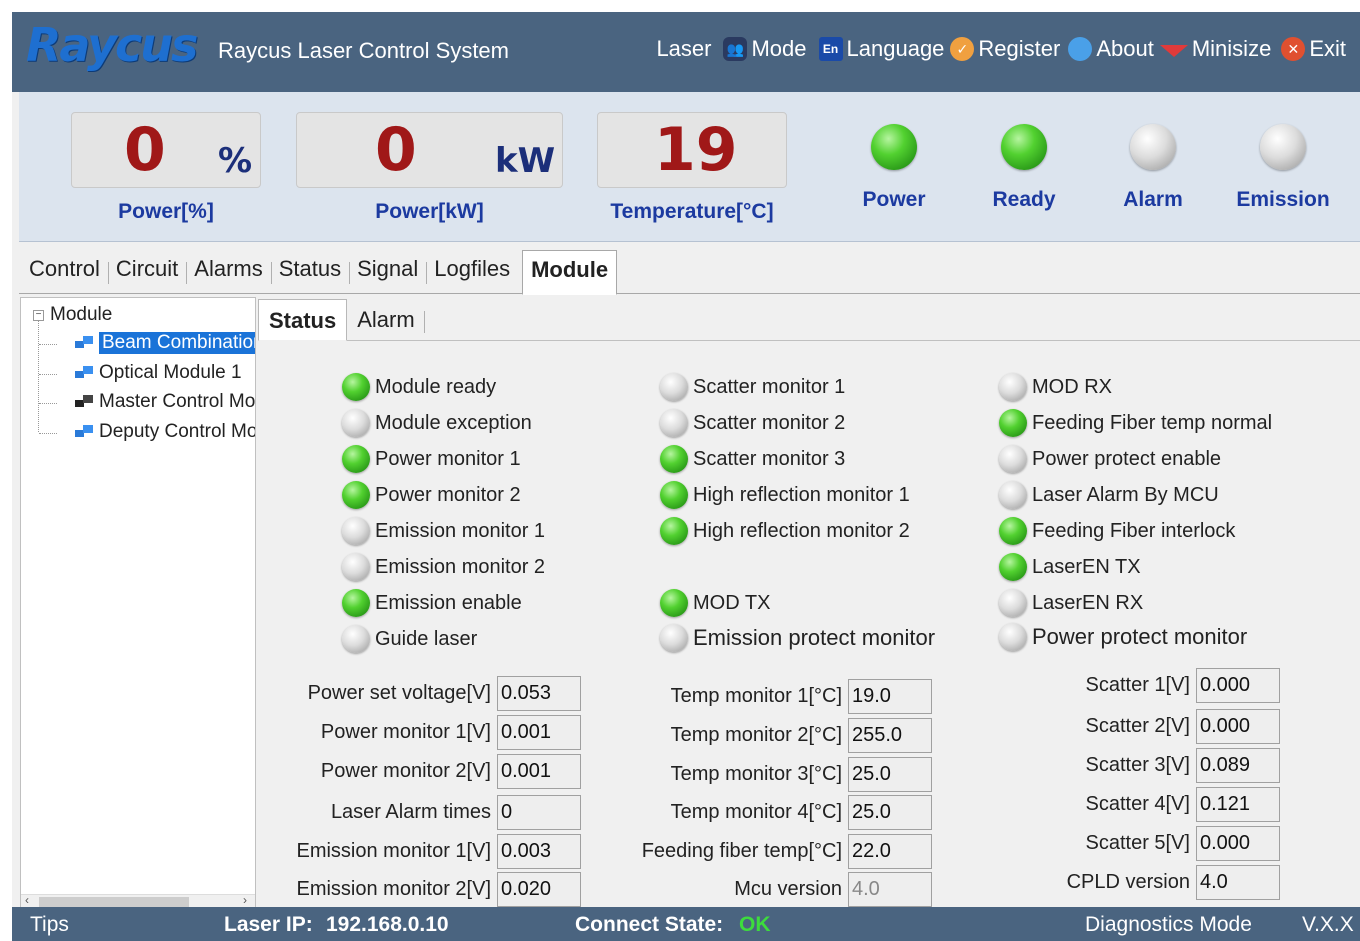 This screenshot has width=1360, height=941. I want to click on scatter-4-input, so click(1238, 804).